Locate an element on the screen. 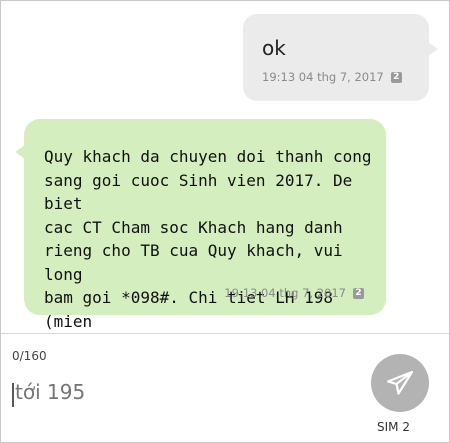 The height and width of the screenshot is (443, 450). text-cursor is located at coordinates (13, 395).